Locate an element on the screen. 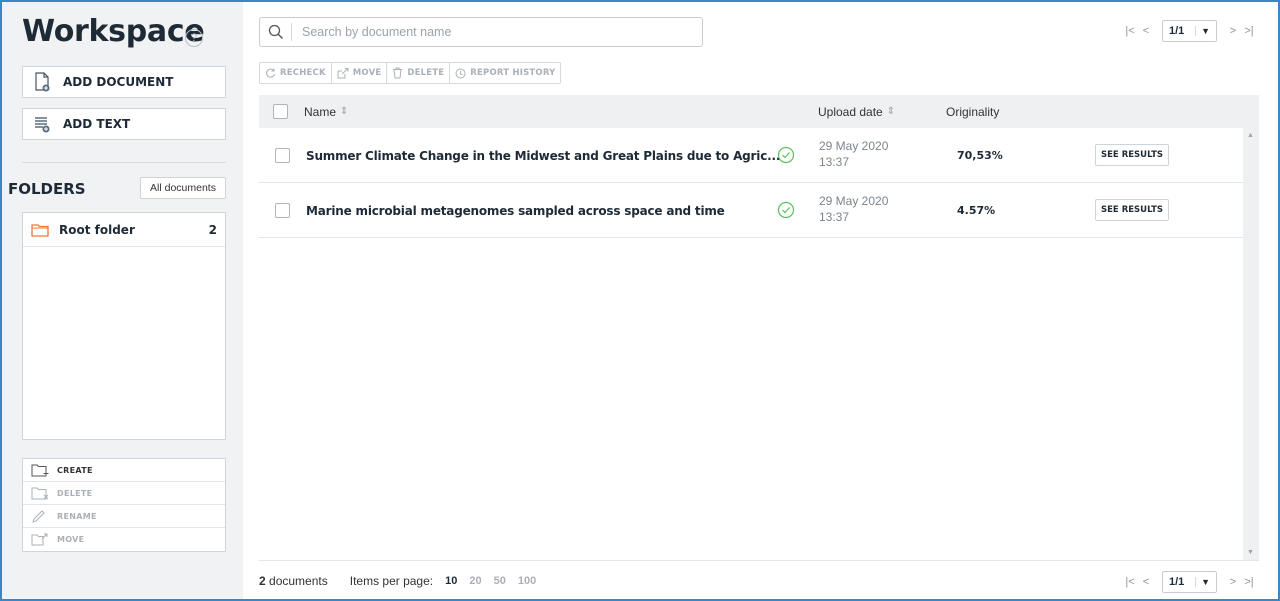  move-button: MOVE is located at coordinates (360, 73).